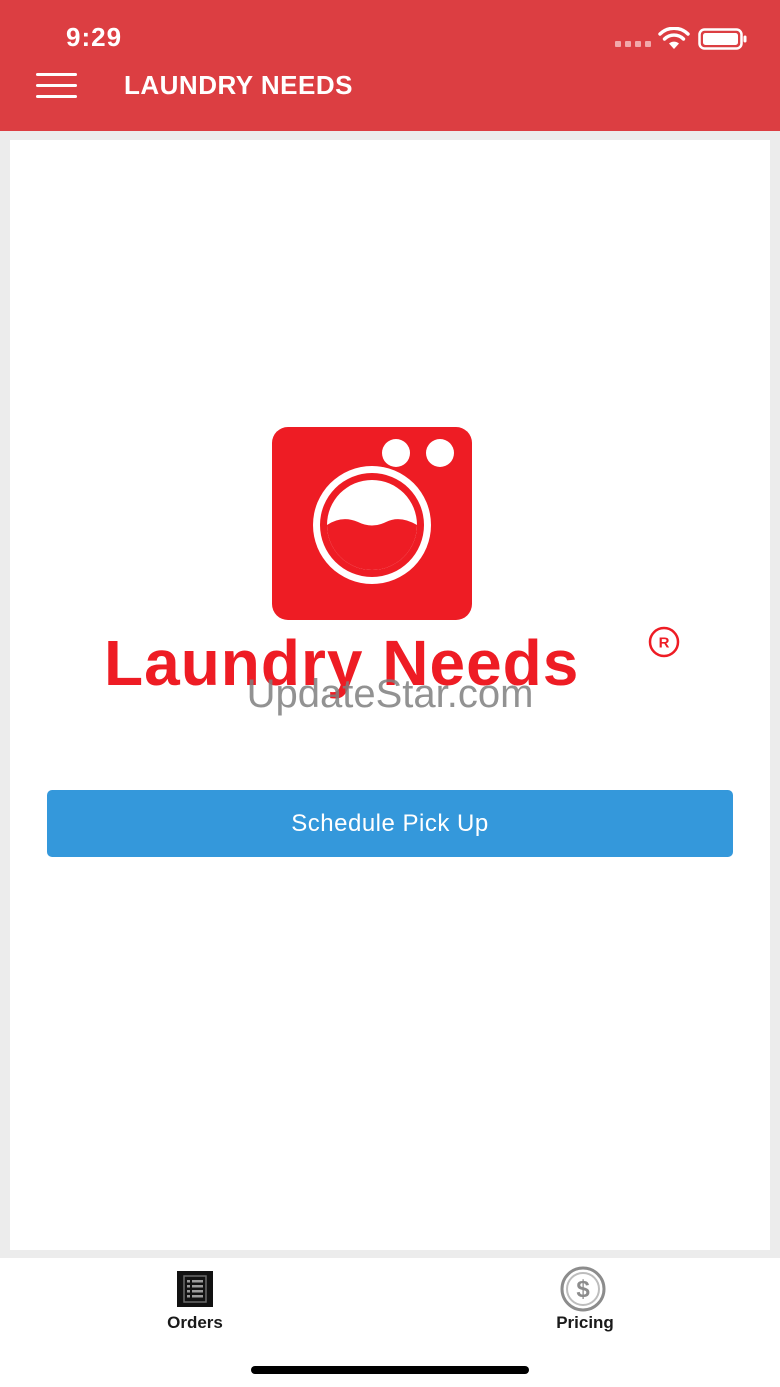  What do you see at coordinates (674, 38) in the screenshot?
I see `wifi-icon` at bounding box center [674, 38].